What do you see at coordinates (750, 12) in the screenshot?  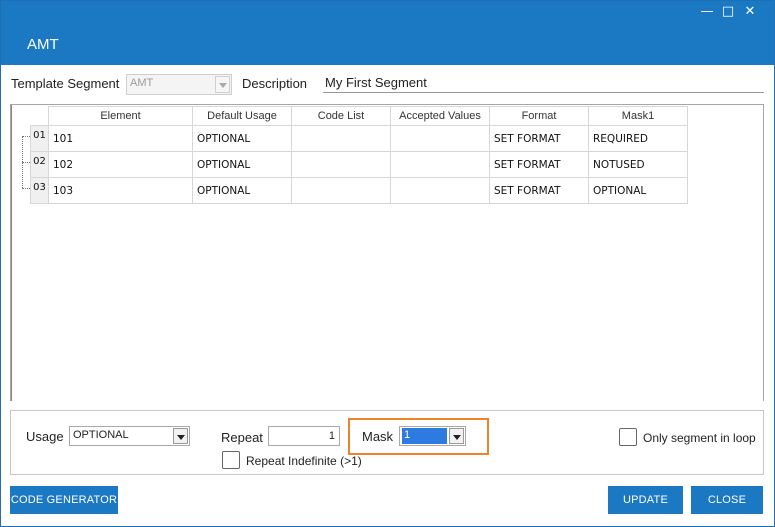 I see `close-icon: ✕` at bounding box center [750, 12].